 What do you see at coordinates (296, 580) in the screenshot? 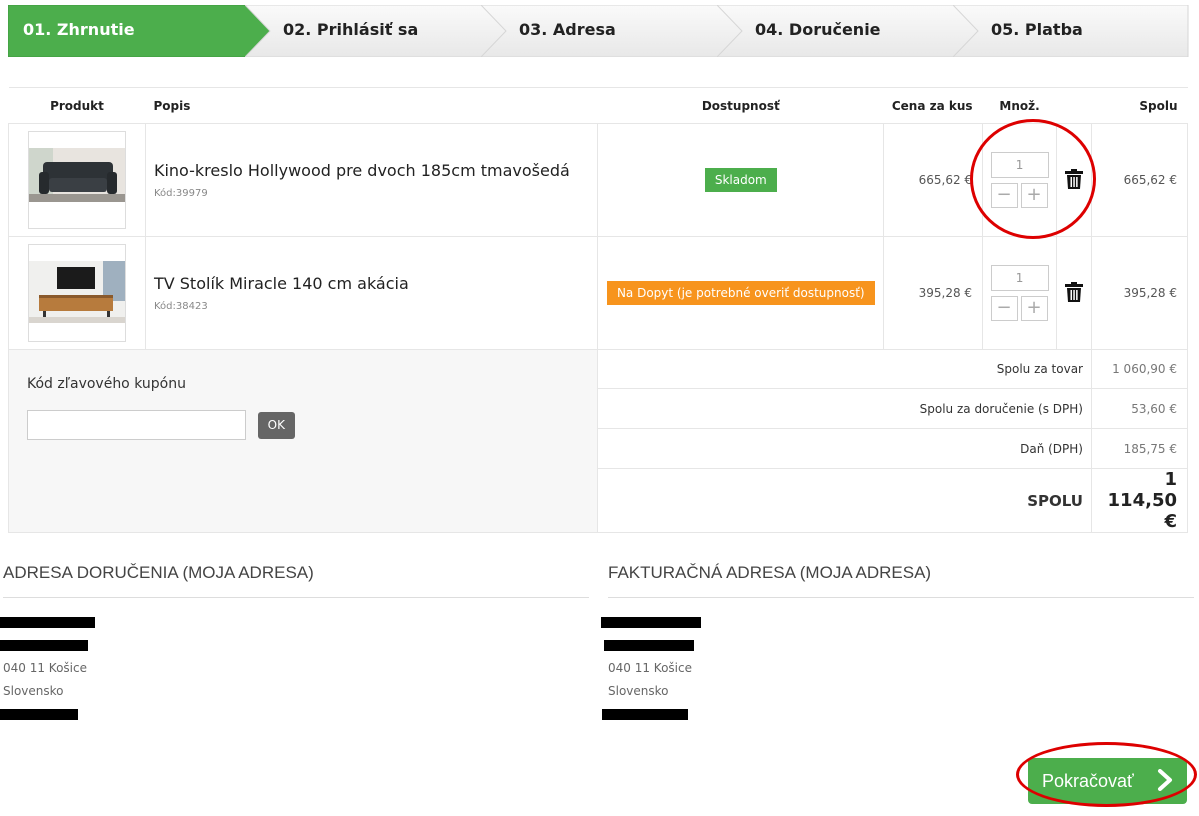
I see `delivery-address-title: ADRESA DORUČENIA (MOJA ADRESA)` at bounding box center [296, 580].